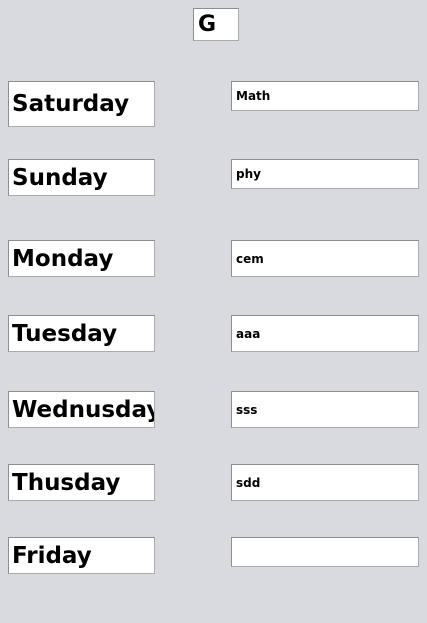 The height and width of the screenshot is (623, 427). I want to click on subject-field-tuesday: aaa, so click(325, 333).